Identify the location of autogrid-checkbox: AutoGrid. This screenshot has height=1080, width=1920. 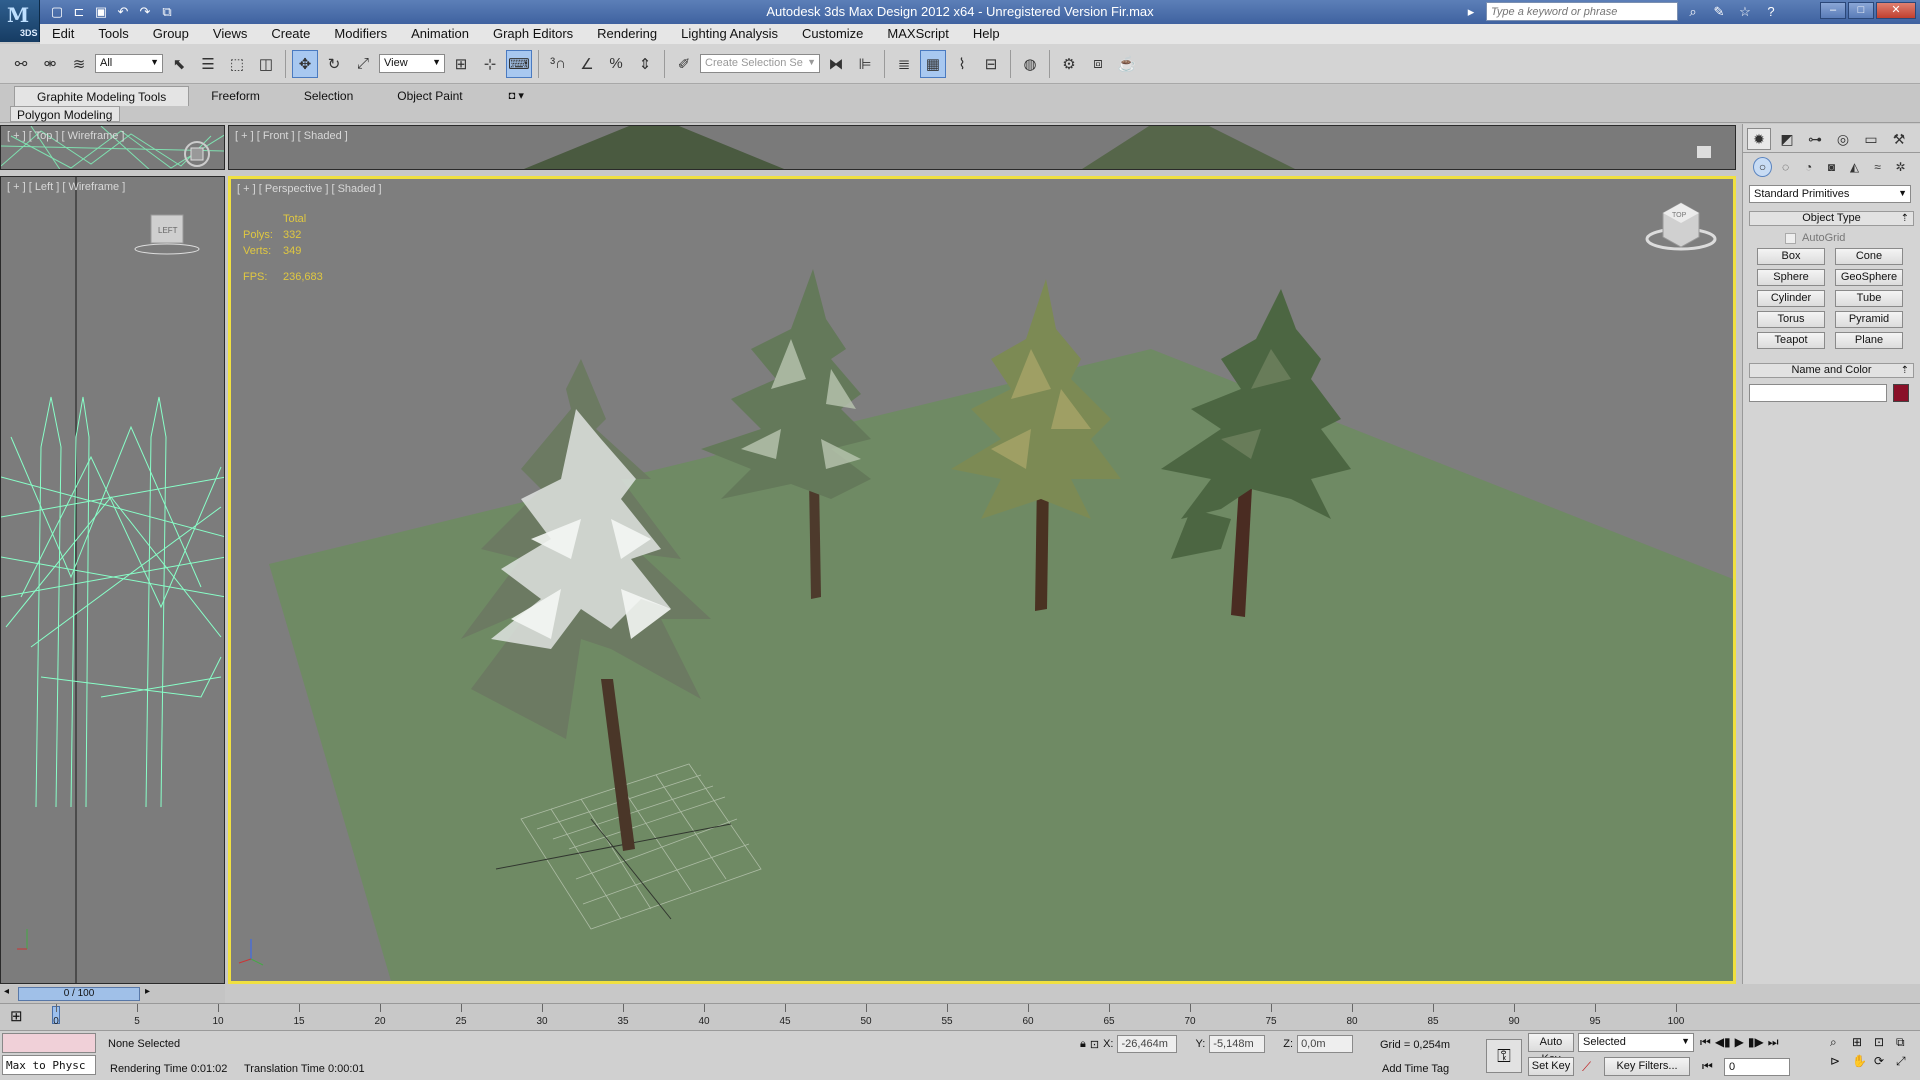
(1852, 238).